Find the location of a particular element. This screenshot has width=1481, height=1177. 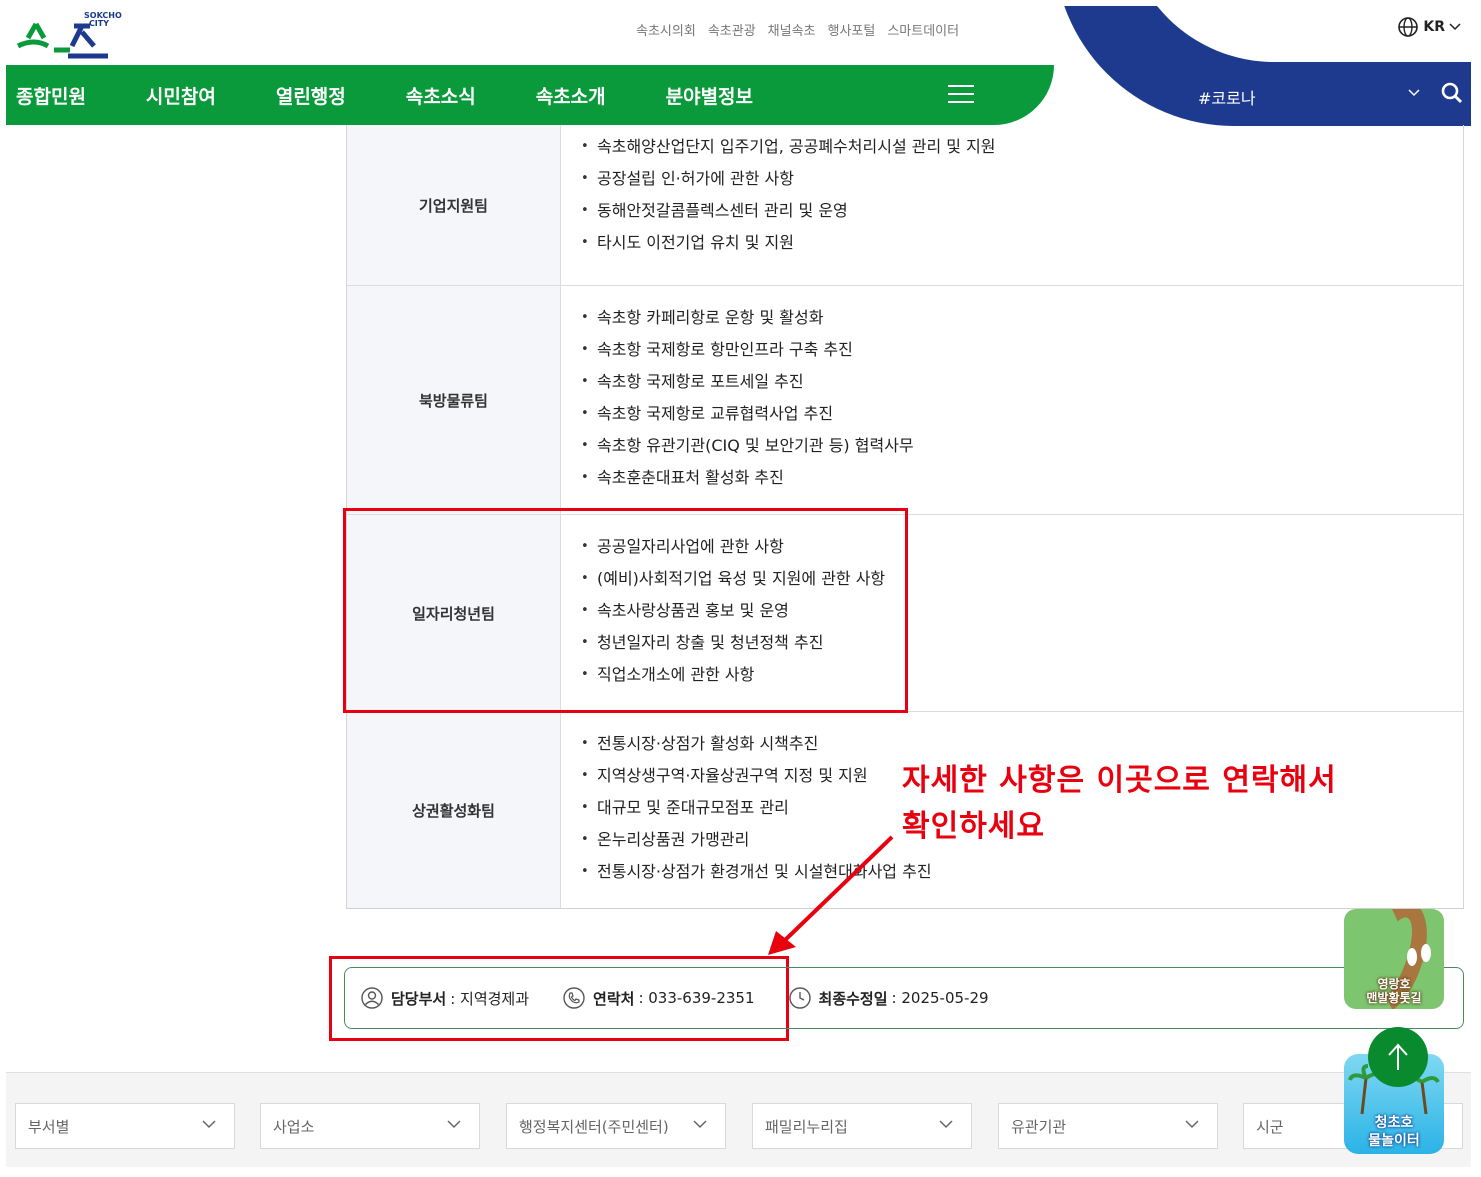

contact-label: 연락처 is located at coordinates (614, 998).